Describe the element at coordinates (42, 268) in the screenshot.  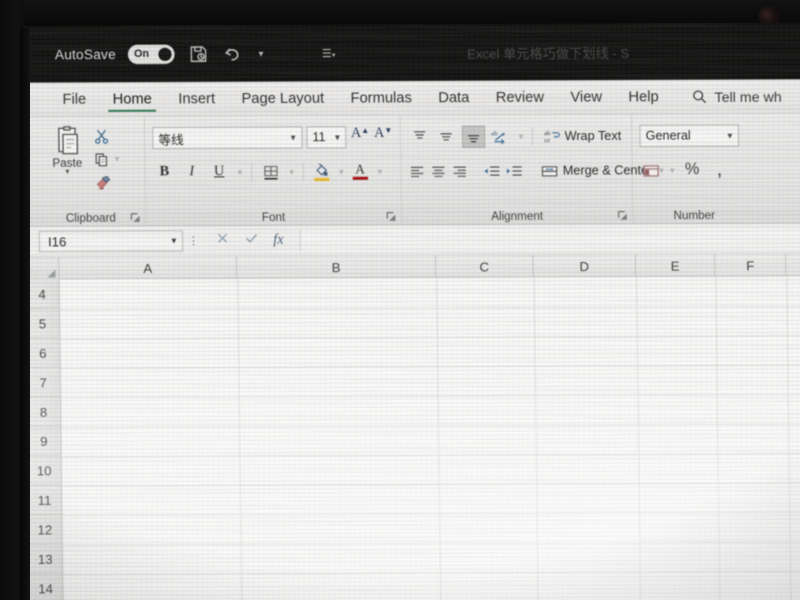
I see `select-all-button` at that location.